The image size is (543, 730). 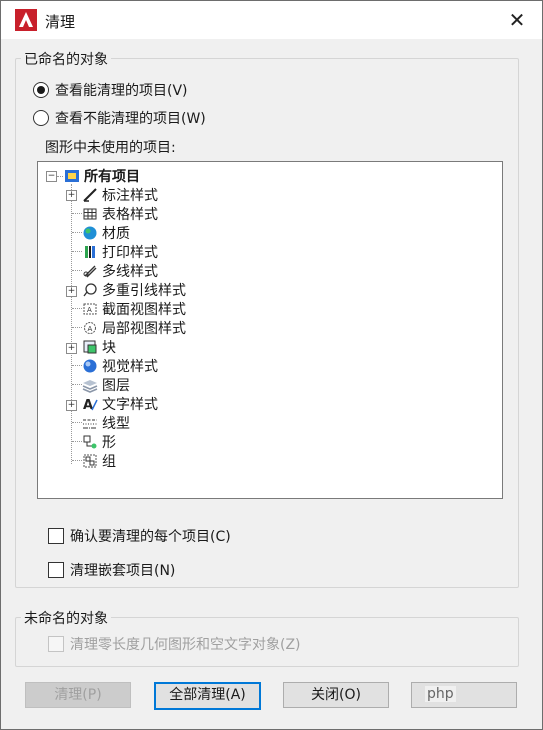 What do you see at coordinates (71, 291) in the screenshot?
I see `expand-mleaderstyle: +` at bounding box center [71, 291].